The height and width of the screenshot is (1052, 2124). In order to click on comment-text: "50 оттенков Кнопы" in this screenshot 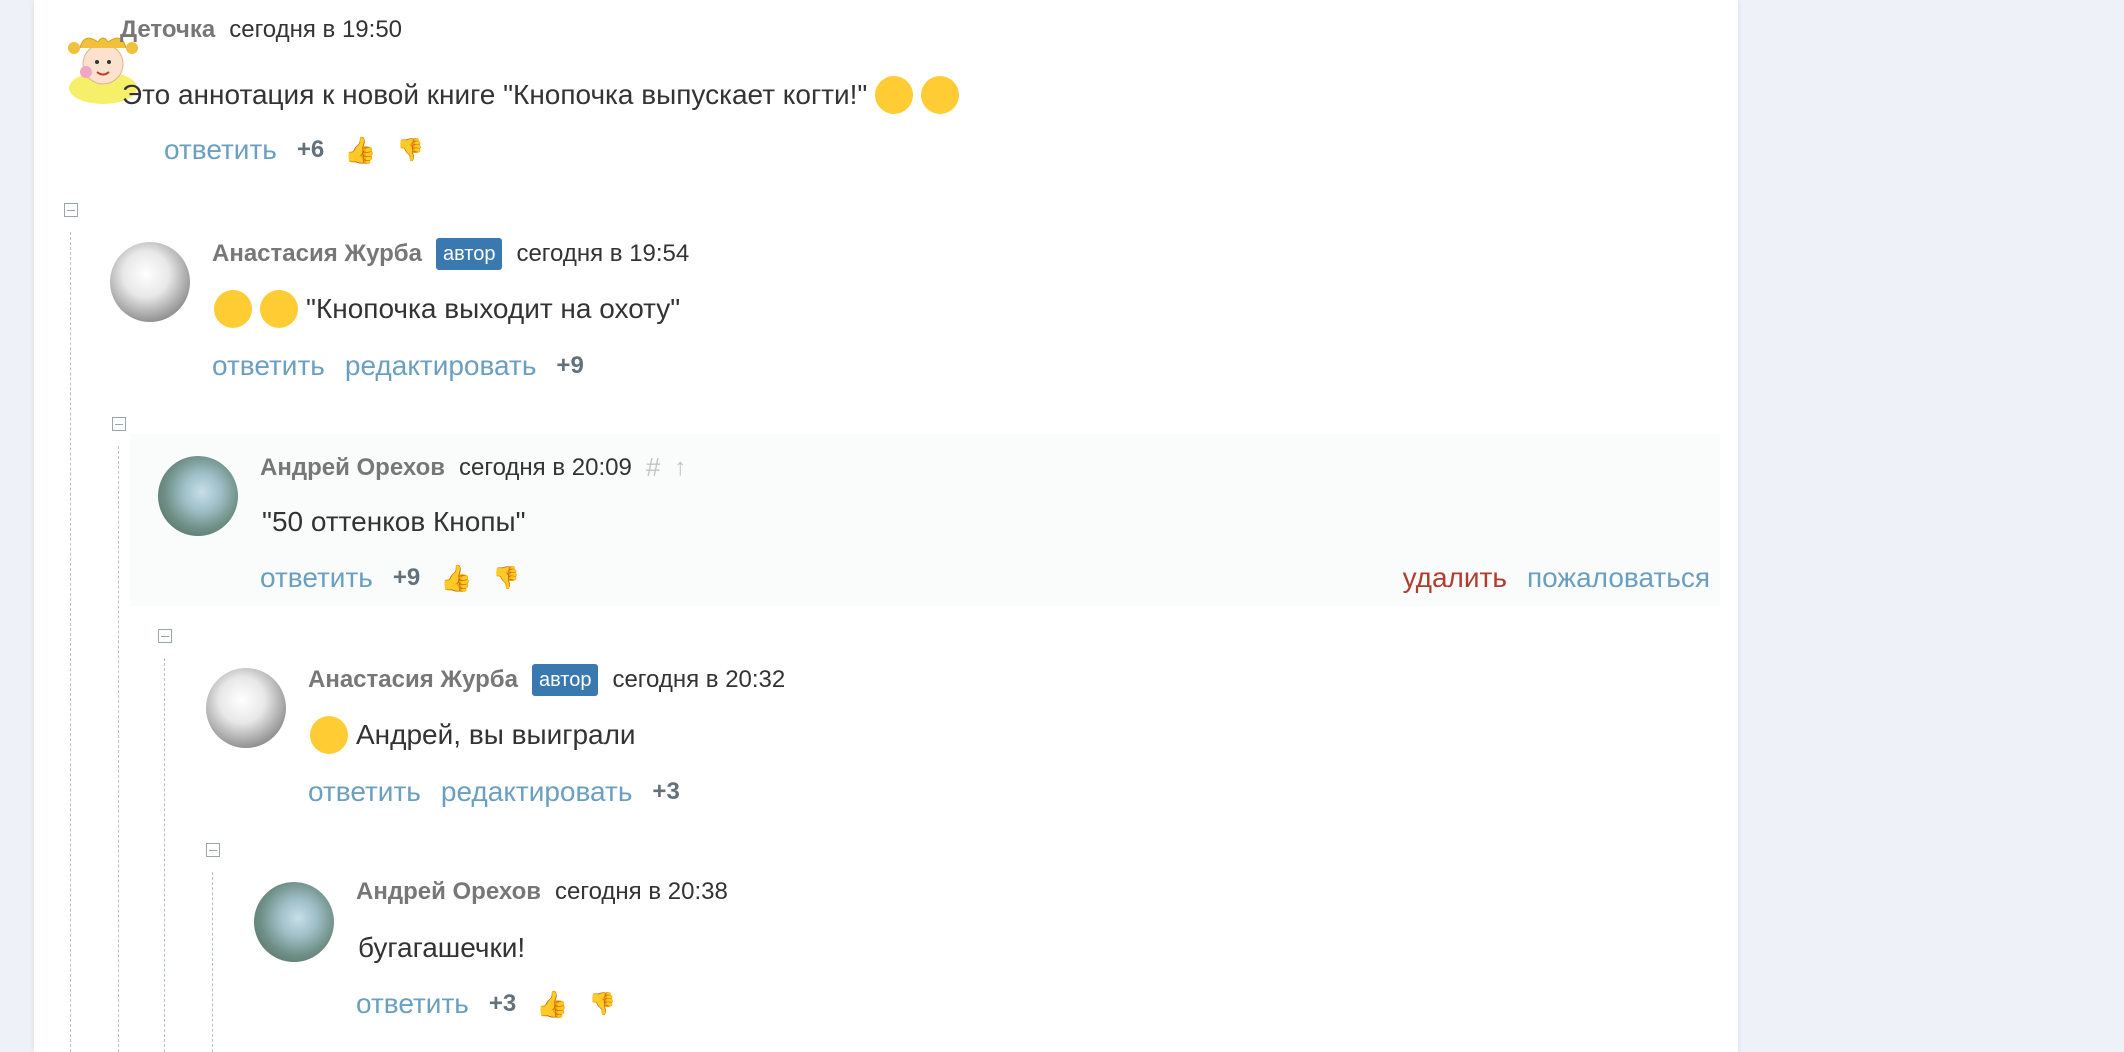, I will do `click(394, 521)`.